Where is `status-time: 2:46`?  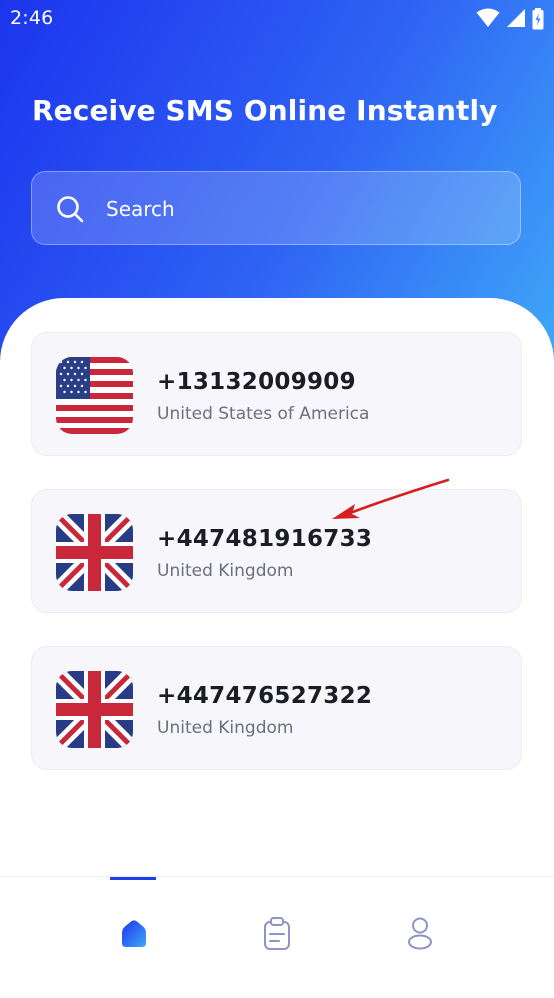 status-time: 2:46 is located at coordinates (32, 18).